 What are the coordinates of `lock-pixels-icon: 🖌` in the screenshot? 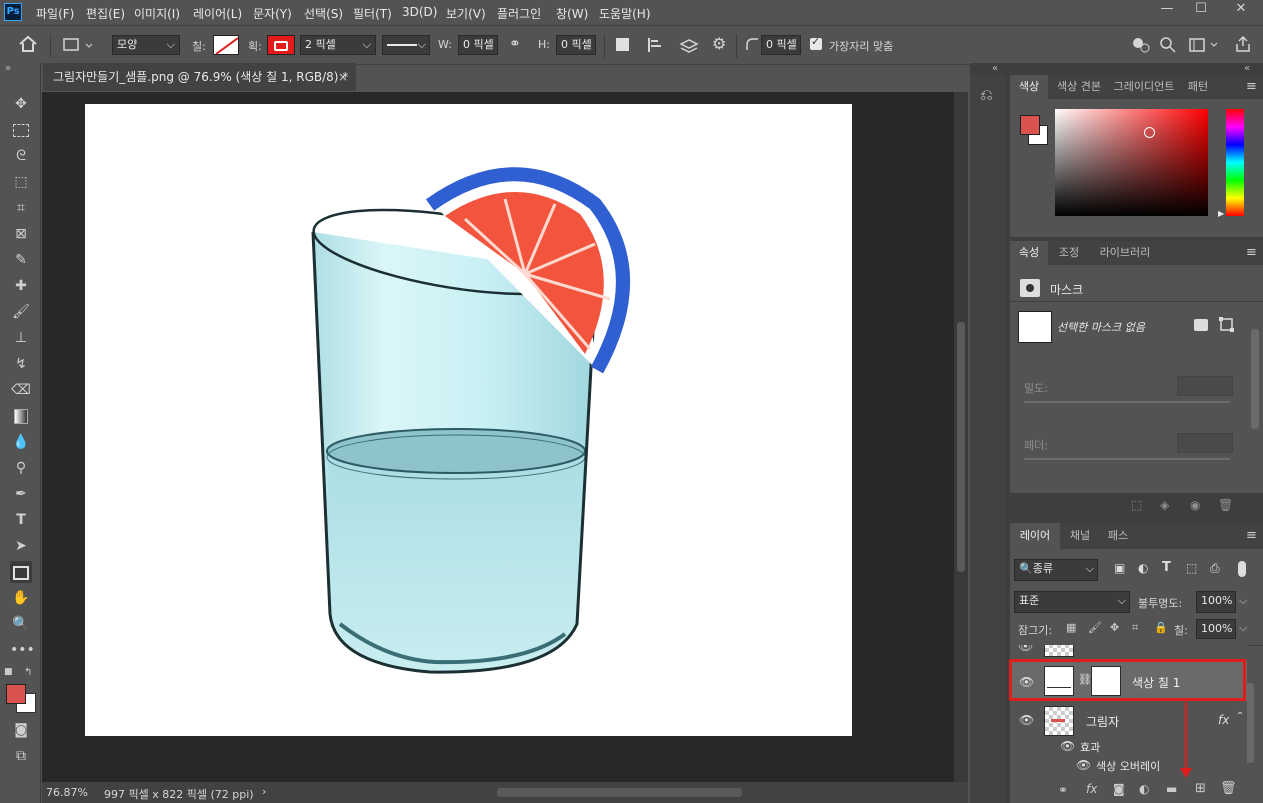 It's located at (1095, 627).